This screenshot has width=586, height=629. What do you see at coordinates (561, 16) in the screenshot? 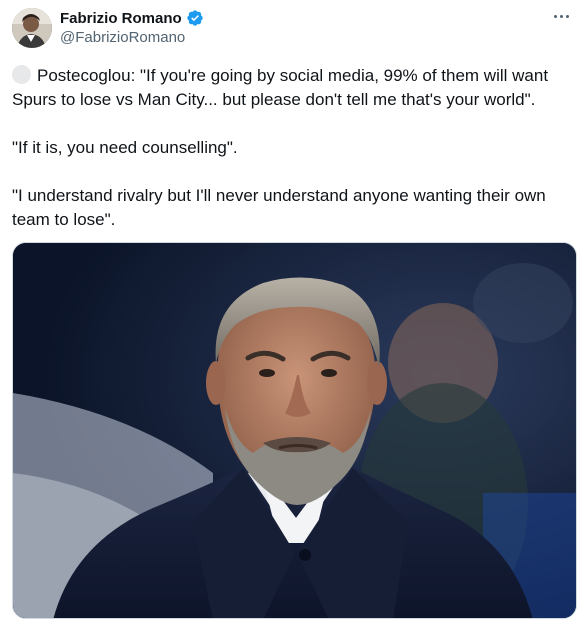
I see `more-options-icon` at bounding box center [561, 16].